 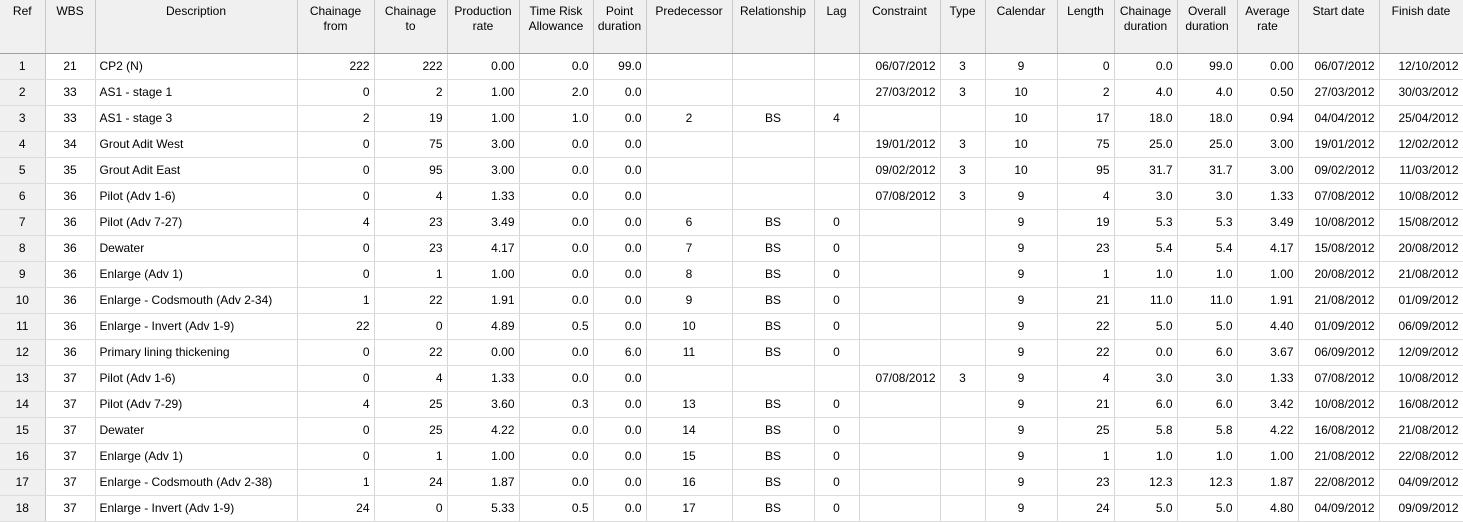 I want to click on table-cell: 1.0, so click(x=1207, y=274).